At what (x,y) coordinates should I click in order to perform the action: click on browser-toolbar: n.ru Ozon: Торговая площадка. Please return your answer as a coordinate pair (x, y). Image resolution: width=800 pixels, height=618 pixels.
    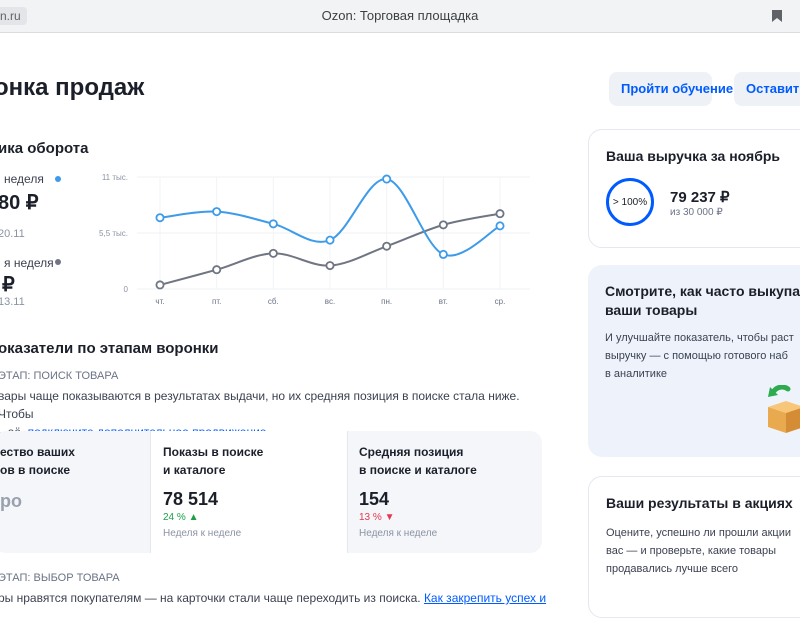
    Looking at the image, I should click on (400, 16).